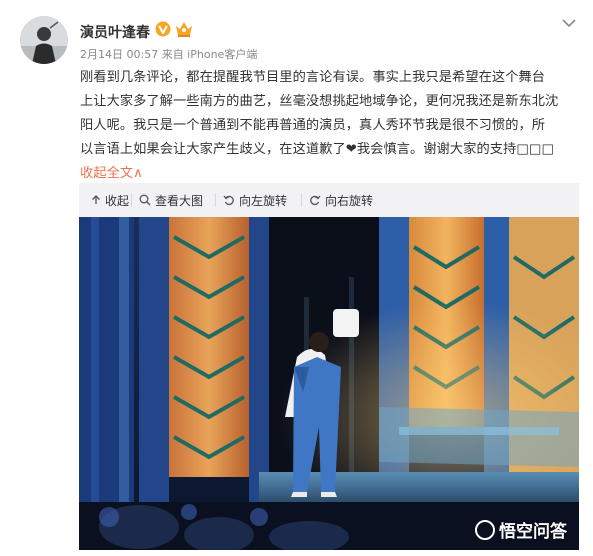 The width and height of the screenshot is (593, 556). I want to click on image-toolbar: 收起 查看大图 向左旋转 向右旋转, so click(329, 200).